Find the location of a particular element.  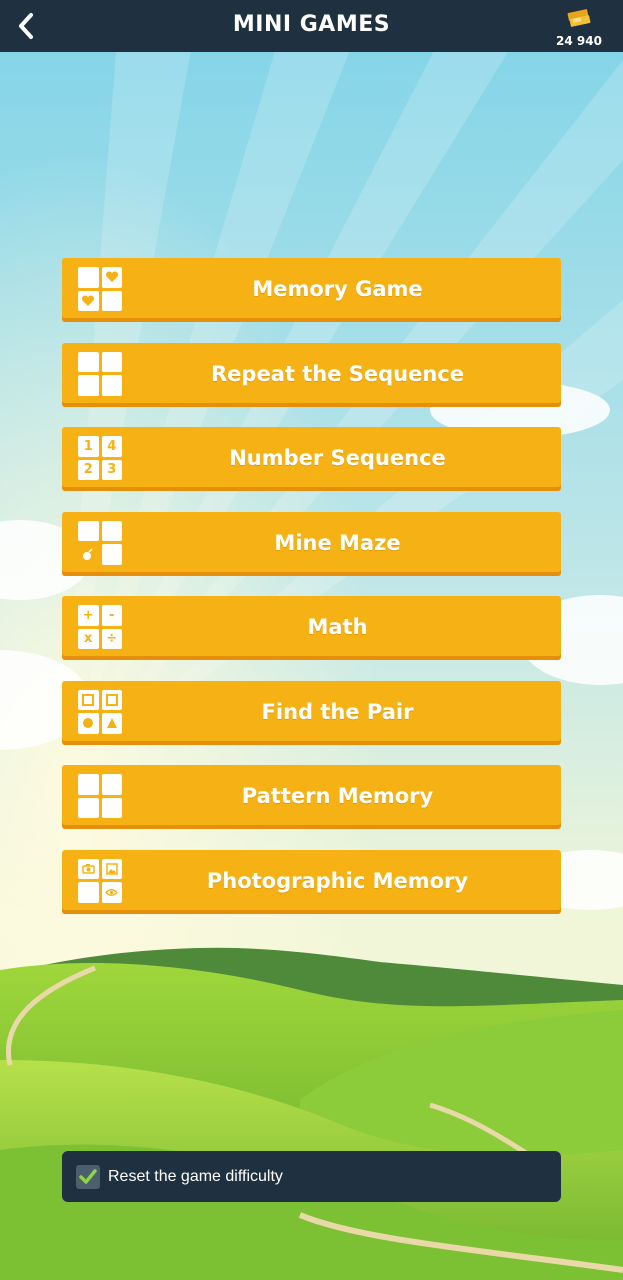

number-sequence-button: 1 4 2 3 Number Sequence is located at coordinates (311, 457).